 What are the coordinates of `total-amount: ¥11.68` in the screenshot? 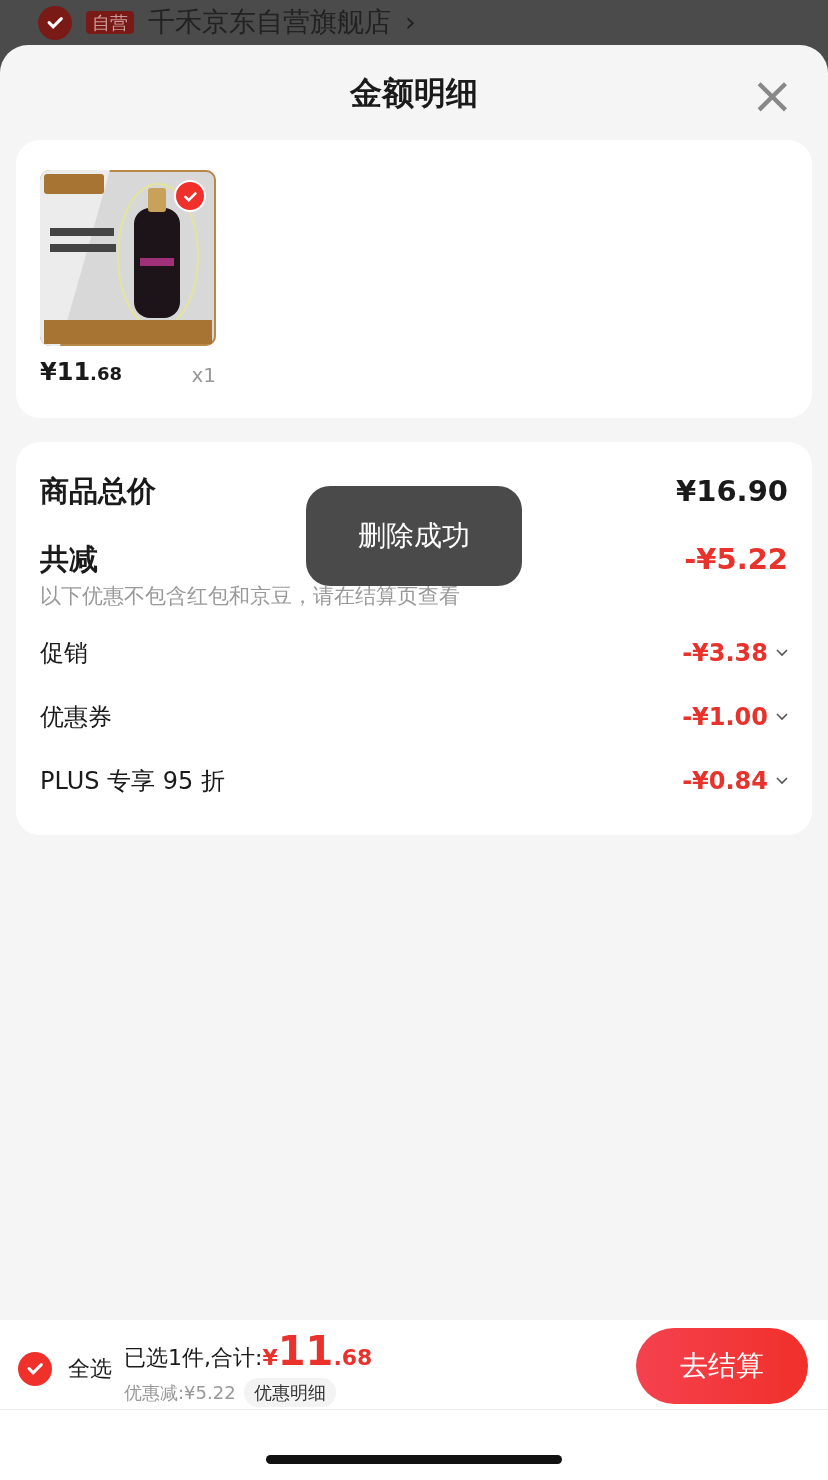 It's located at (317, 1352).